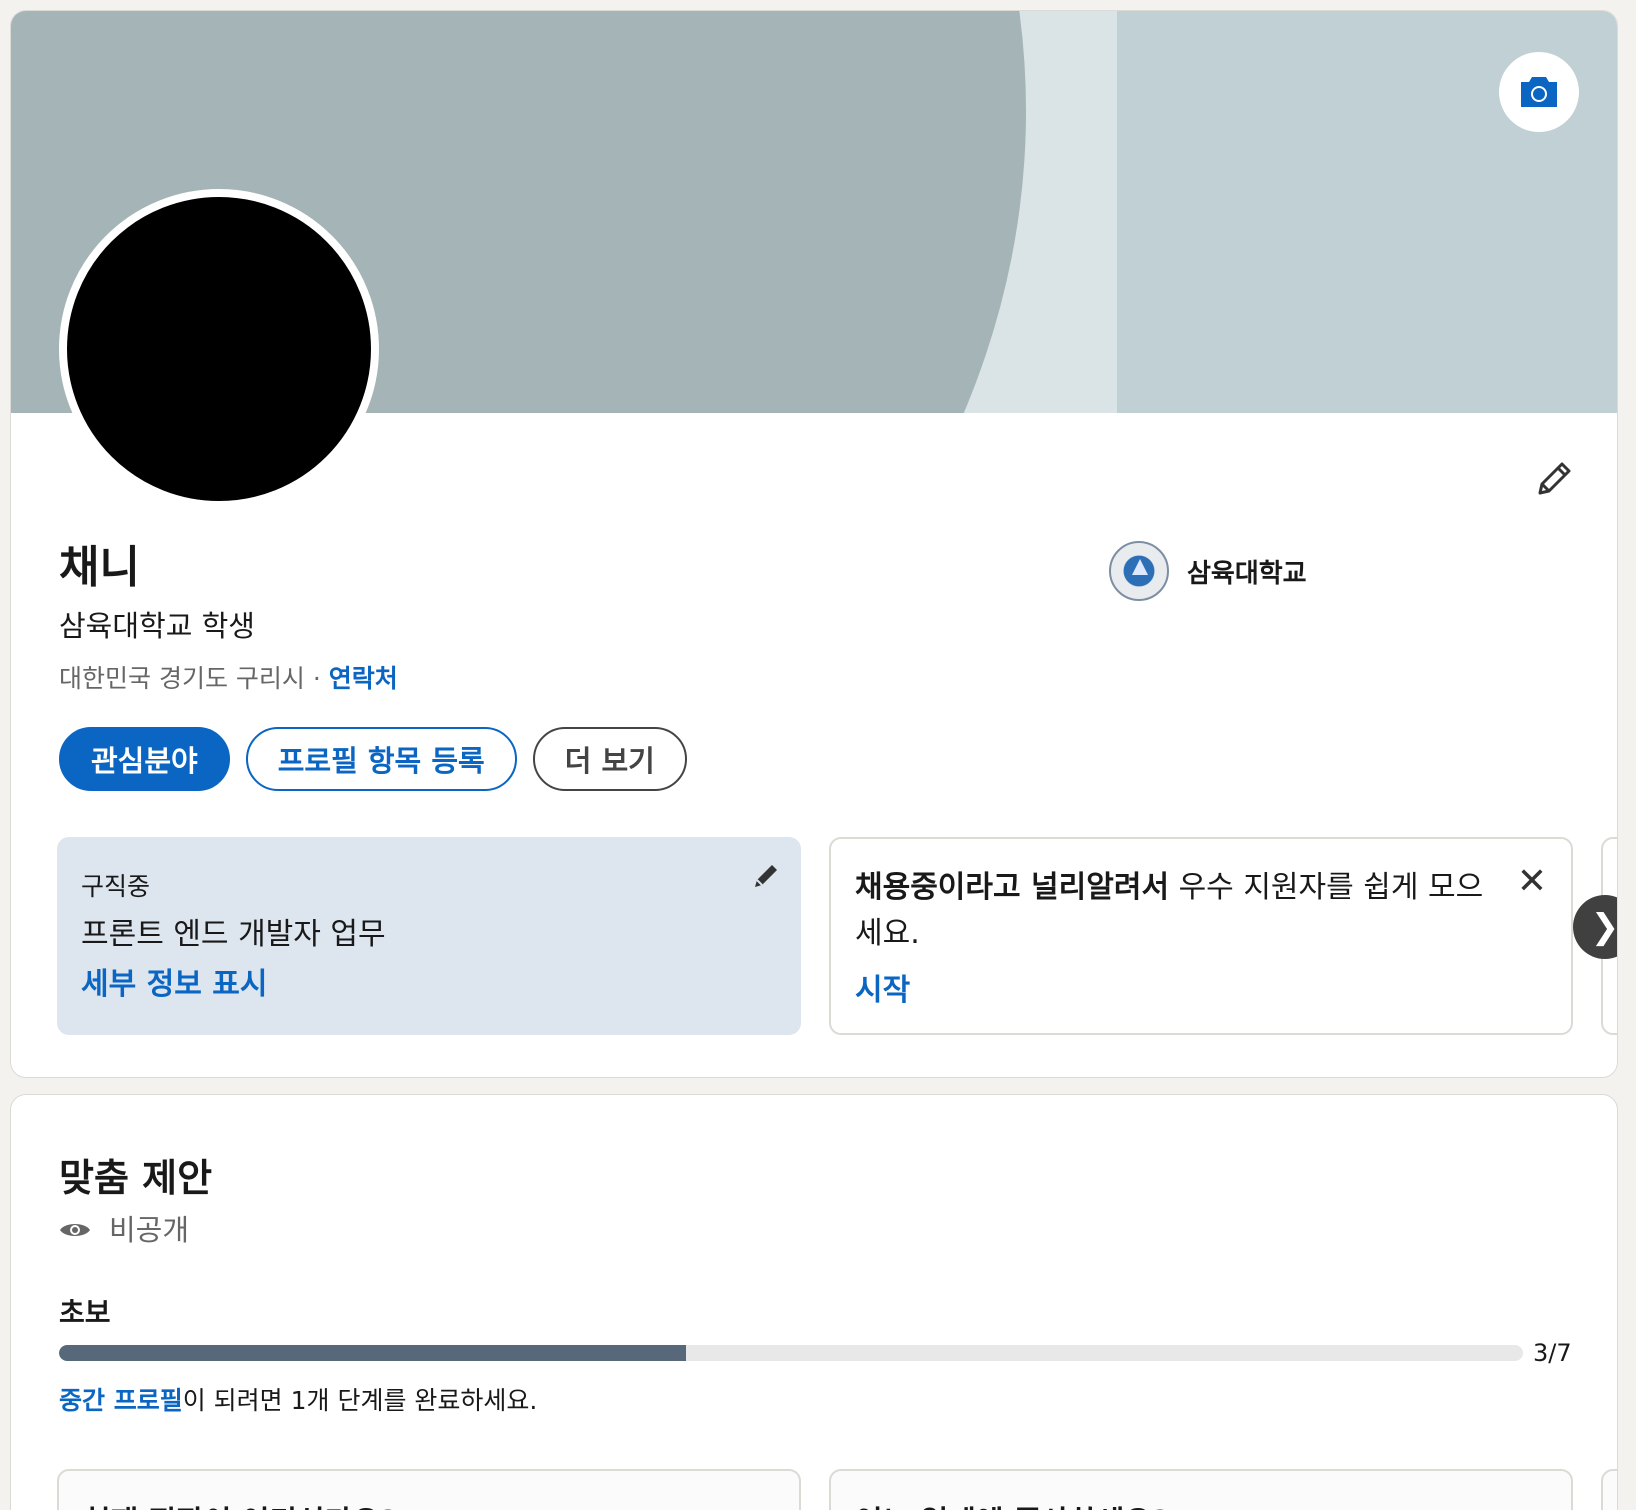  Describe the element at coordinates (373, 1353) in the screenshot. I see `profile-progress-fill` at that location.